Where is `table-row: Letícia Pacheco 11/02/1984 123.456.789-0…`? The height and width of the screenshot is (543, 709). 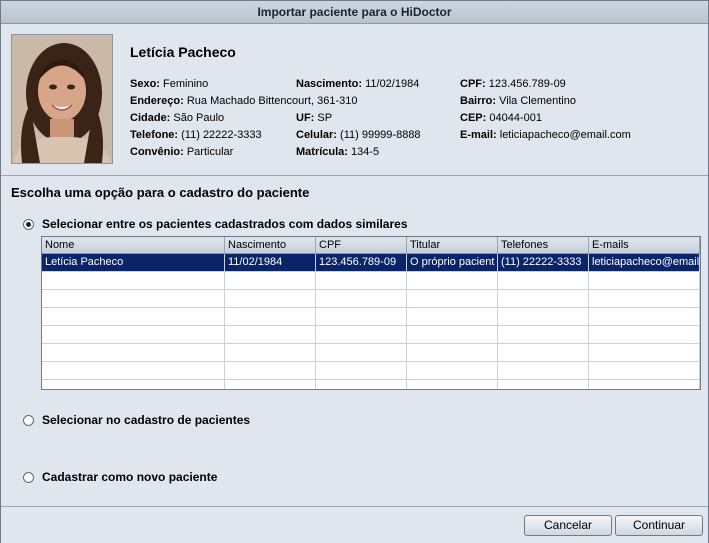 table-row: Letícia Pacheco 11/02/1984 123.456.789-0… is located at coordinates (371, 263).